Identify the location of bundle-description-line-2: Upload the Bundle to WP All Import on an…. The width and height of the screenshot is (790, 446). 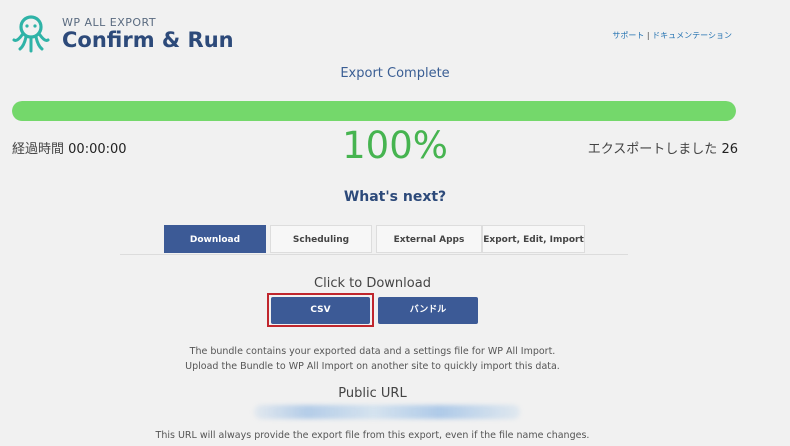
(372, 366).